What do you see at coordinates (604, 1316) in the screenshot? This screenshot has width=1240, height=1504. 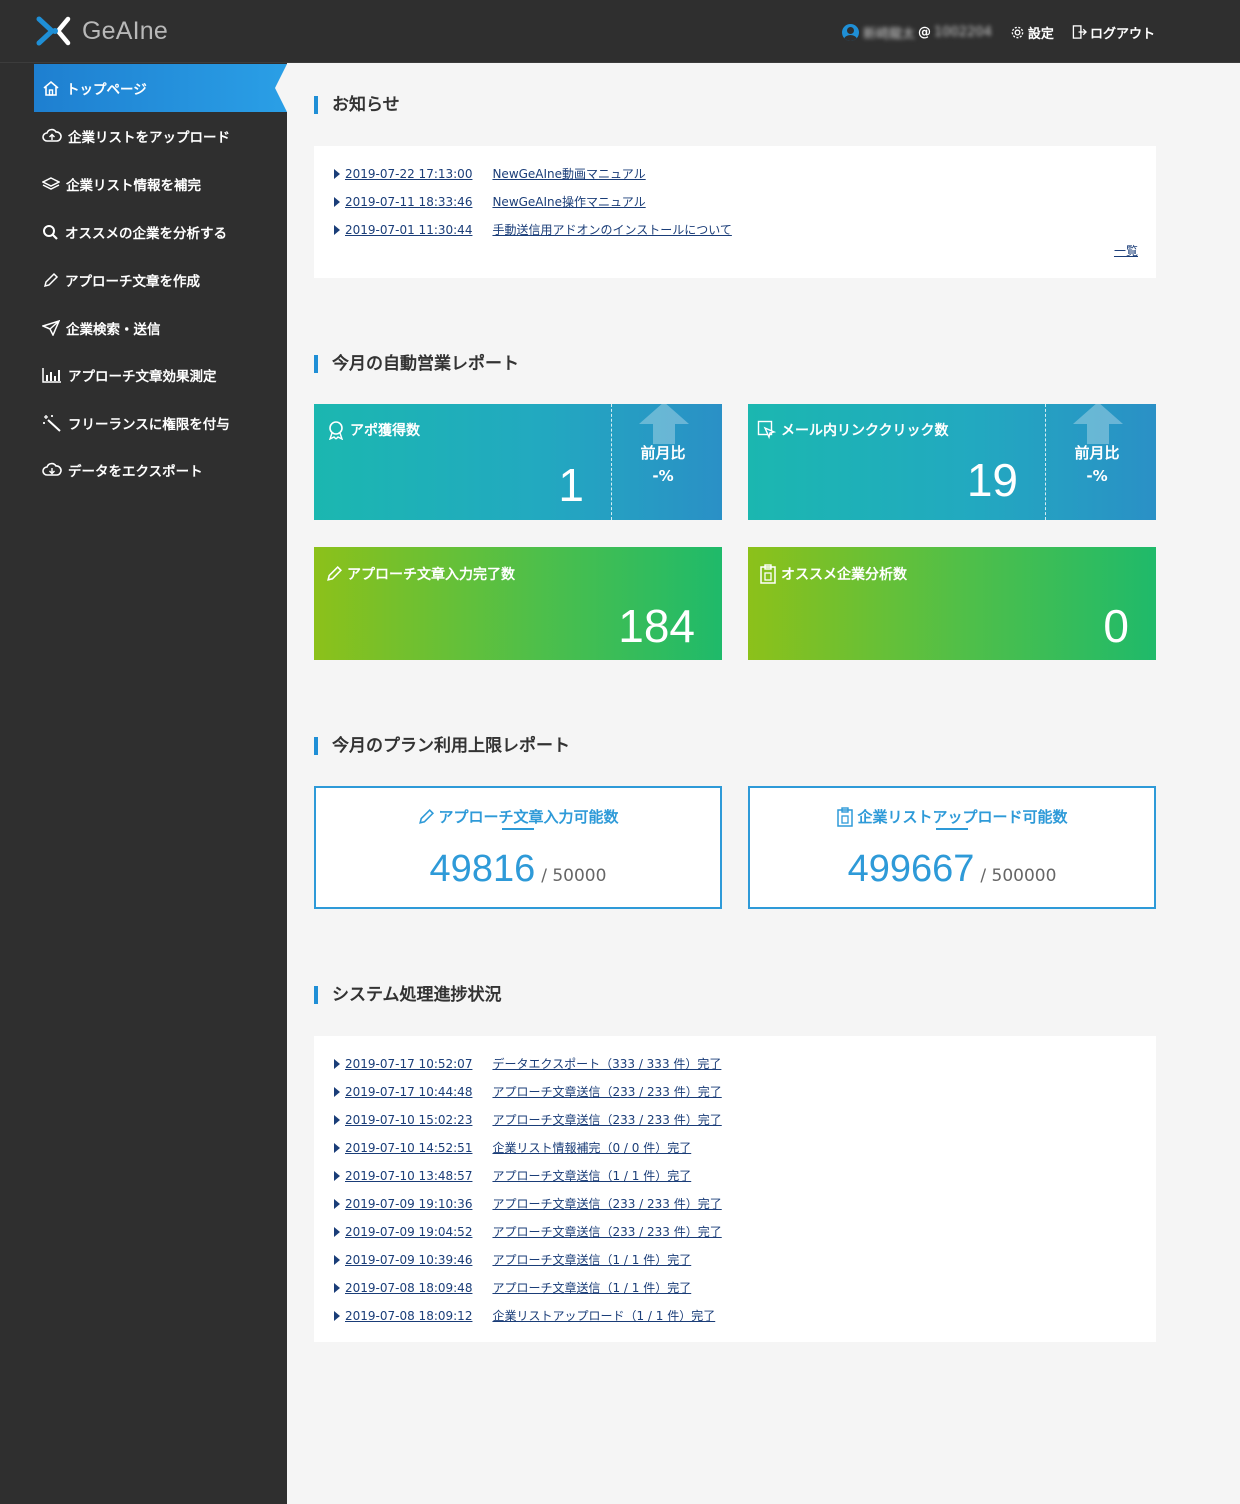 I see `progress-text: 企業リストアップロード（1 / 1 件）完了` at bounding box center [604, 1316].